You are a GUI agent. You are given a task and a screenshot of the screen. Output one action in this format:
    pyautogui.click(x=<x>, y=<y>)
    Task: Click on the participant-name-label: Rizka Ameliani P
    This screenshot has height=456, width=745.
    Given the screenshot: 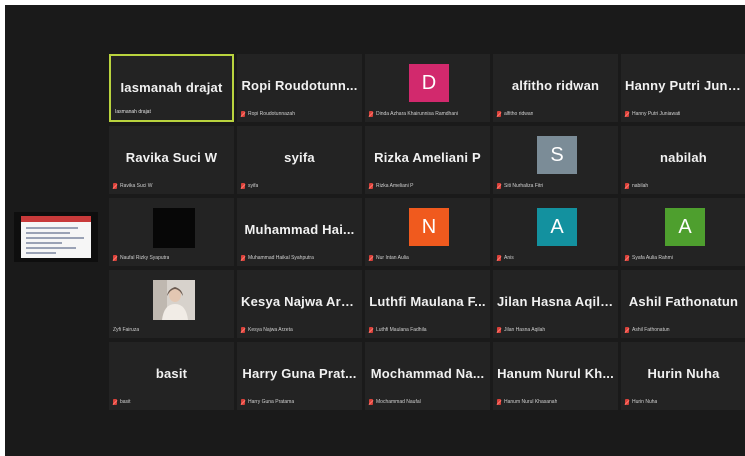 What is the action you would take?
    pyautogui.click(x=395, y=186)
    